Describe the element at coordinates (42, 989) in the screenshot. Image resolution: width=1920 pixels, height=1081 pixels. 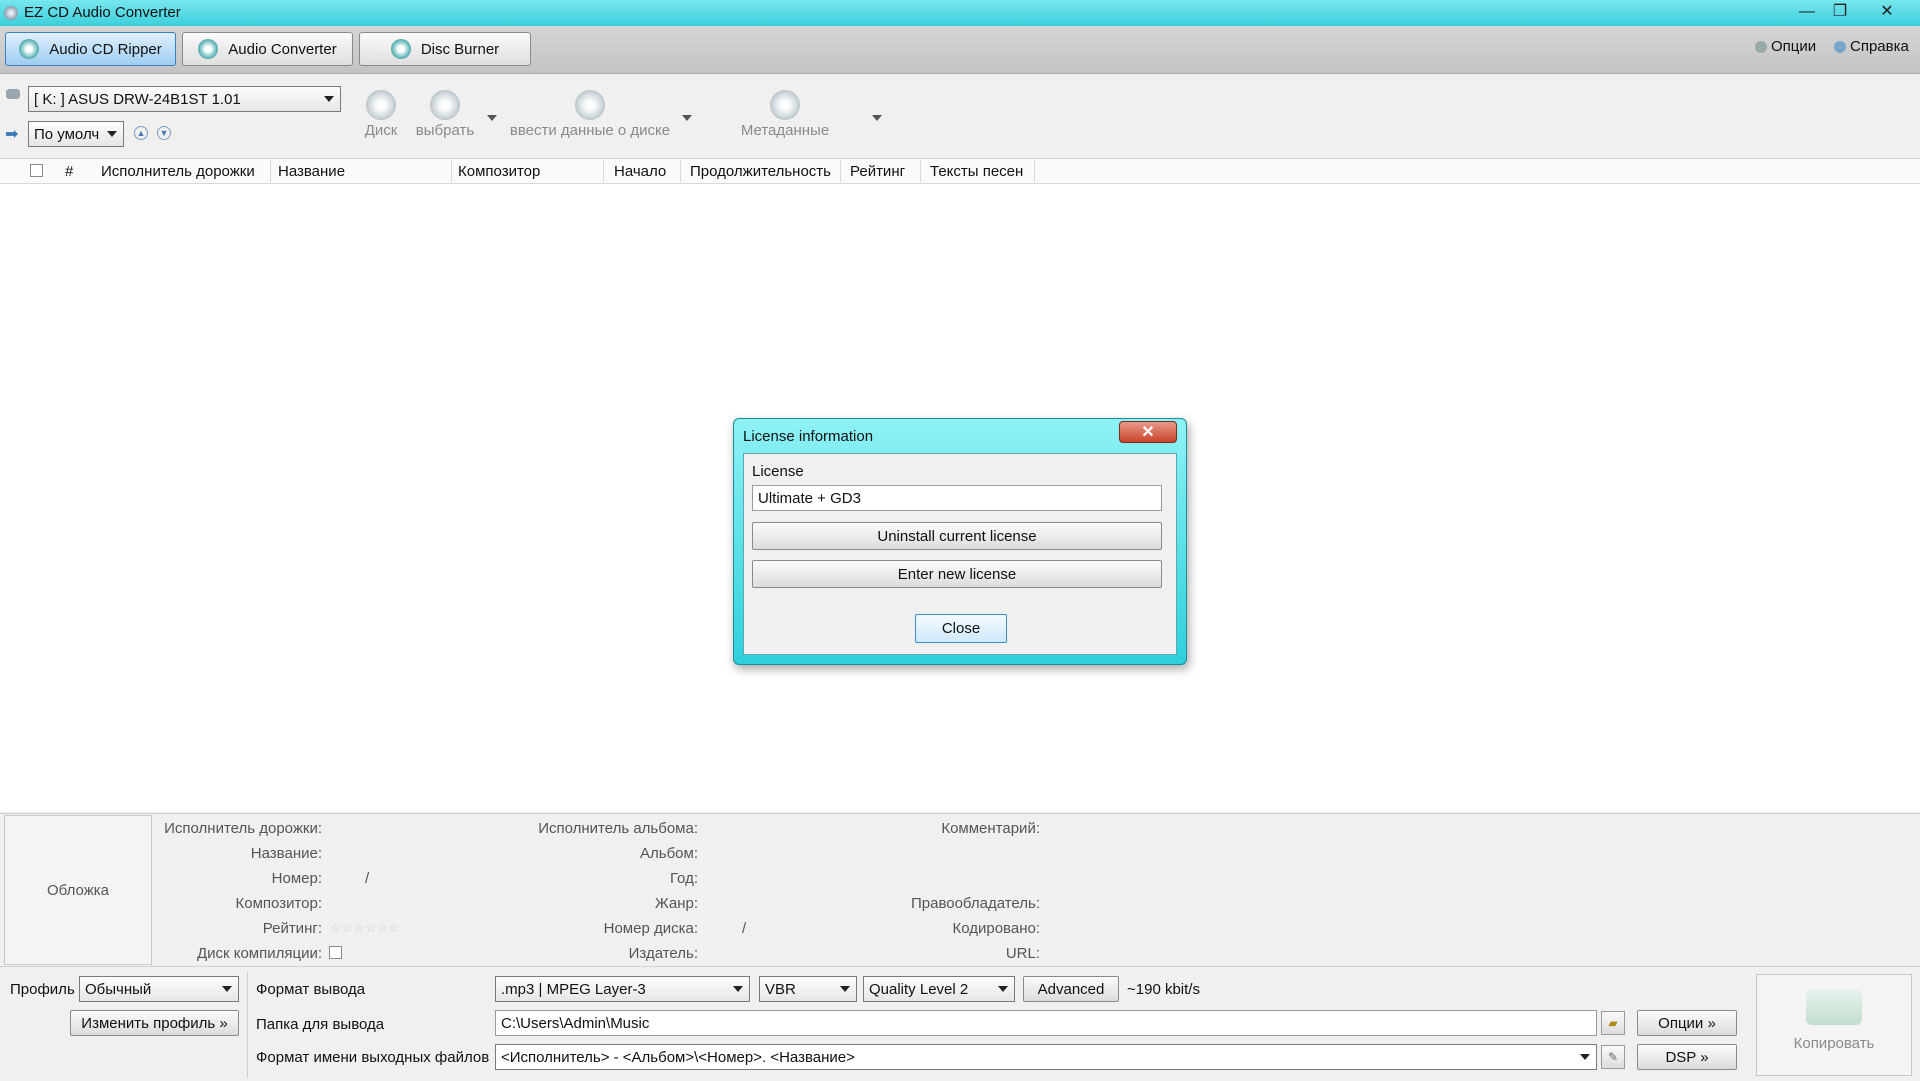
I see `profile-label: Профиль` at that location.